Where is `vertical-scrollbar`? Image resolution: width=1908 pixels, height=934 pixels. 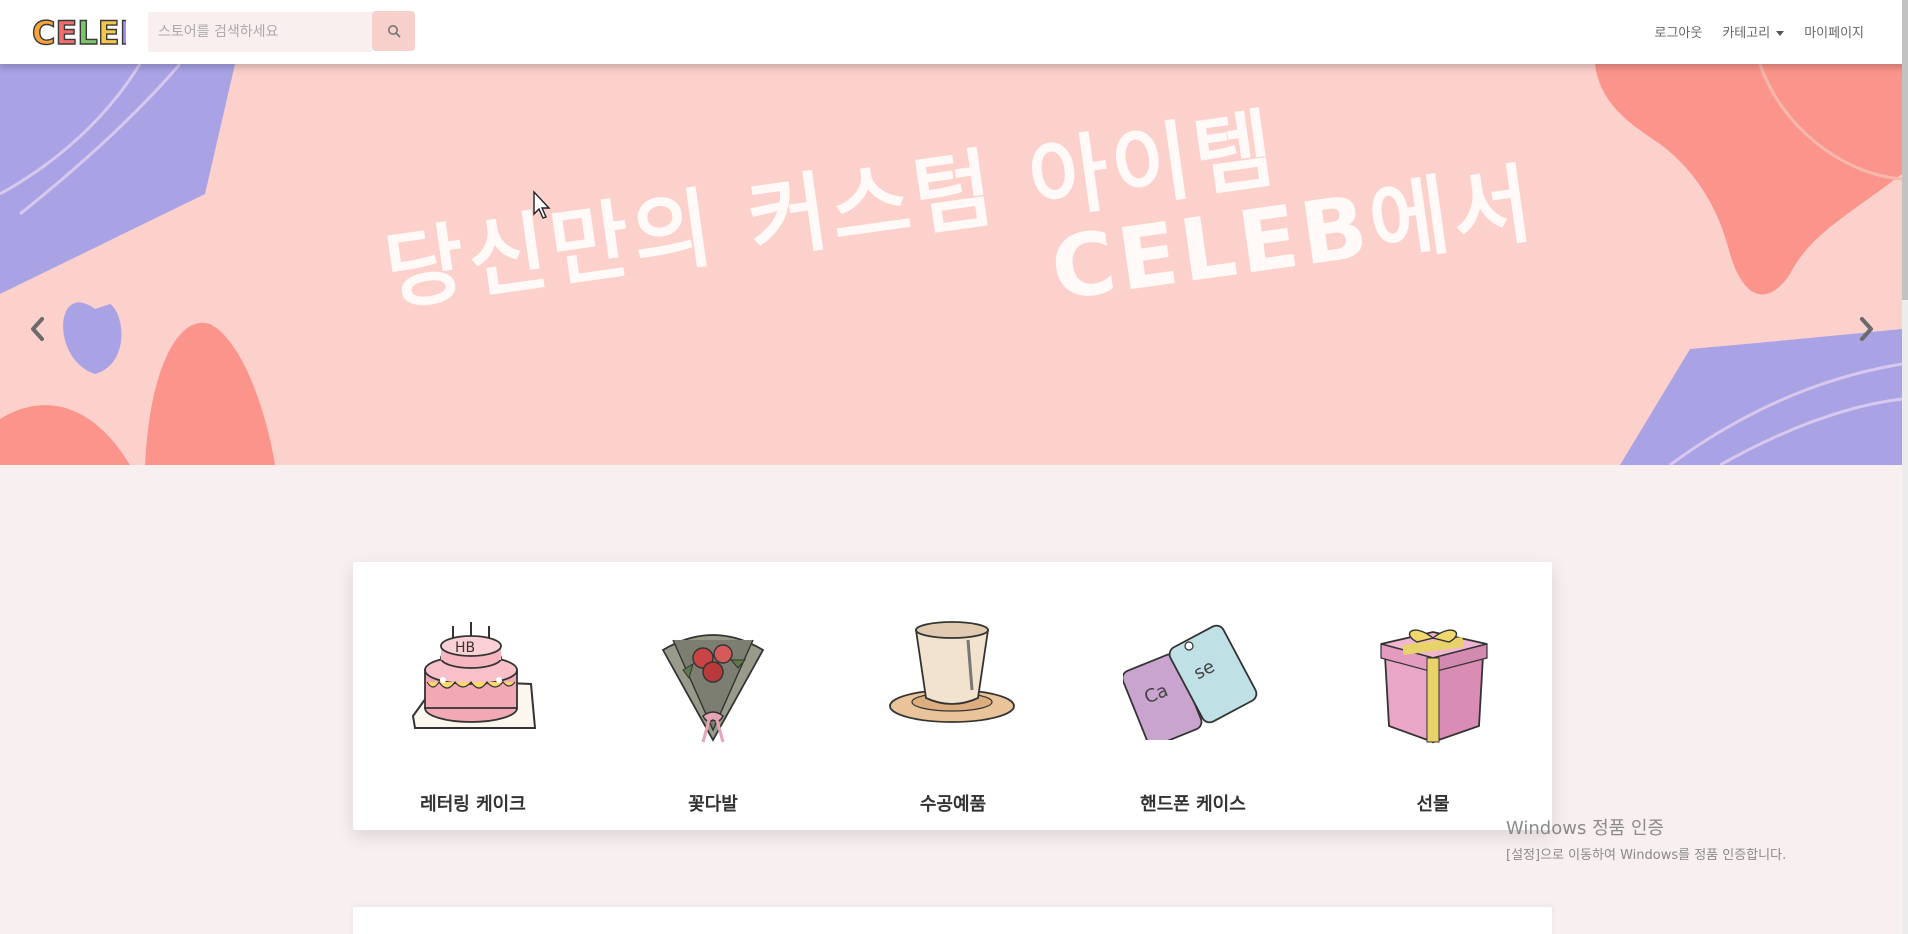
vertical-scrollbar is located at coordinates (1905, 467).